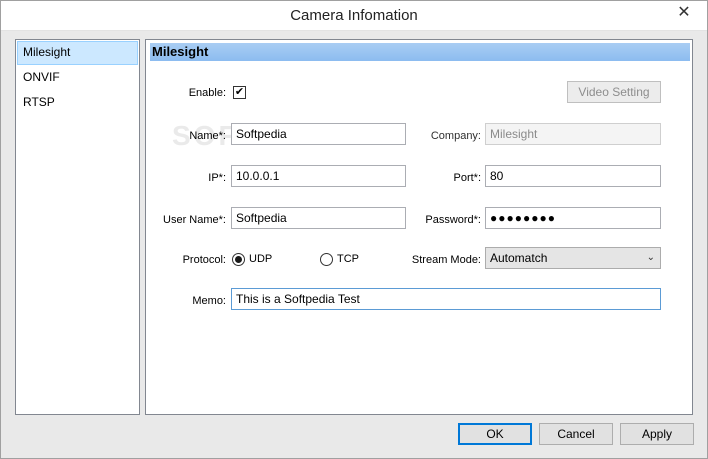 The image size is (708, 459). Describe the element at coordinates (326, 259) in the screenshot. I see `tcp-radio` at that location.